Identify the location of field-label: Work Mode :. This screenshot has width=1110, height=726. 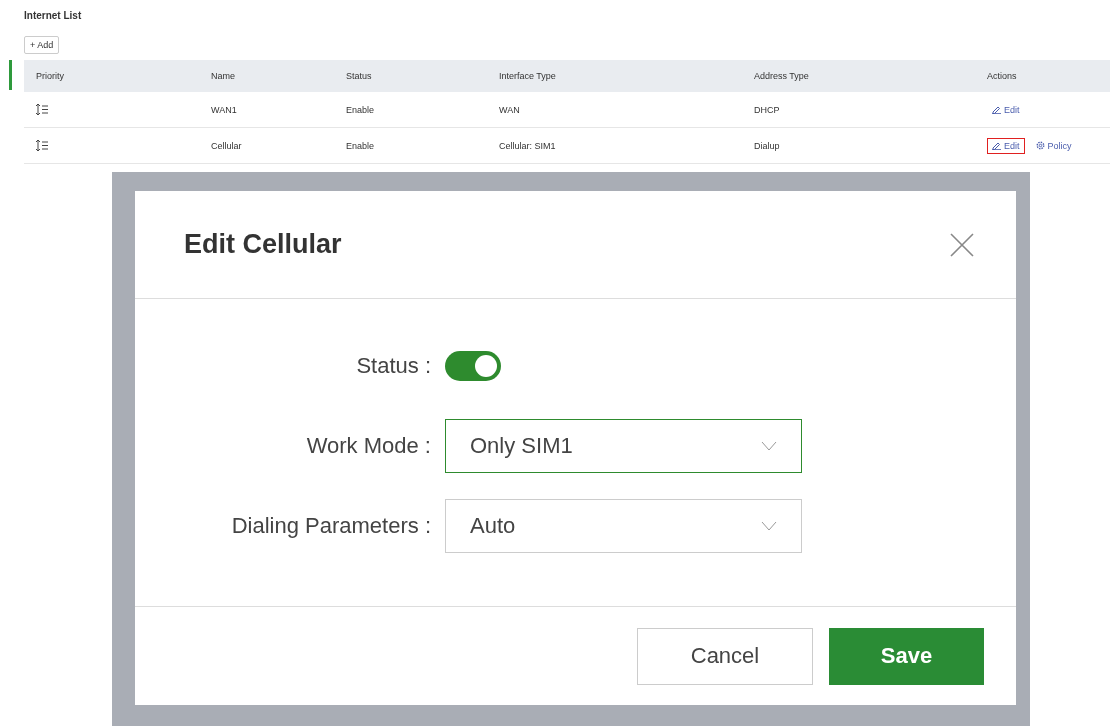
(368, 446).